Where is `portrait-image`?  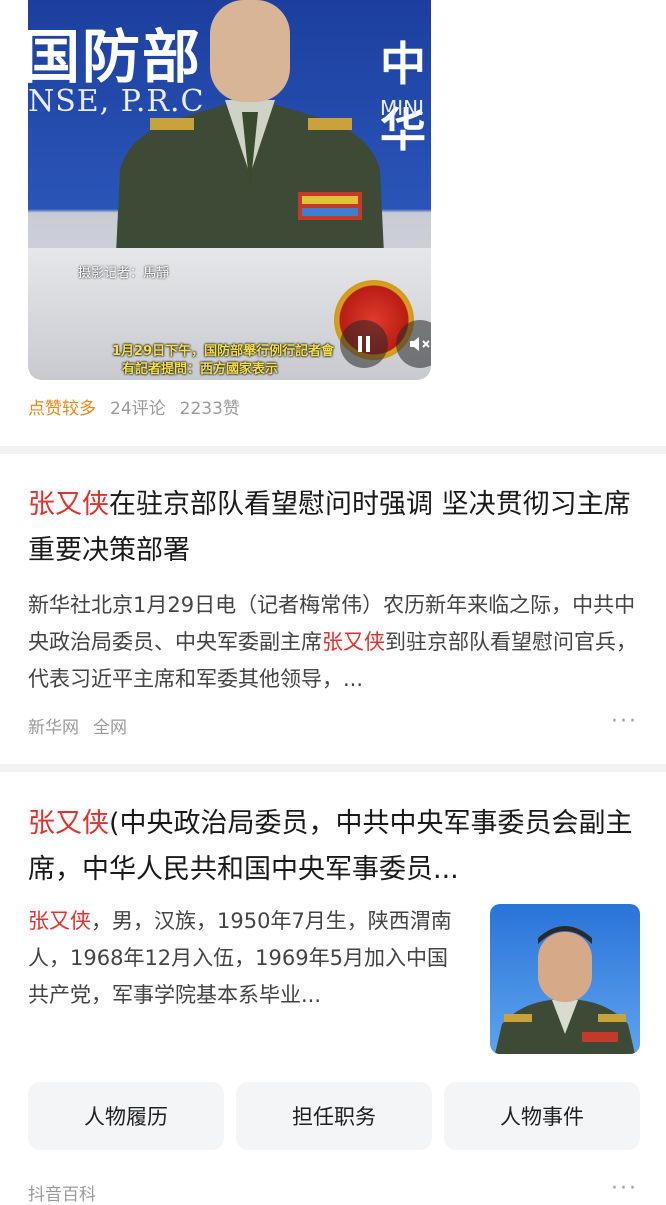 portrait-image is located at coordinates (565, 979).